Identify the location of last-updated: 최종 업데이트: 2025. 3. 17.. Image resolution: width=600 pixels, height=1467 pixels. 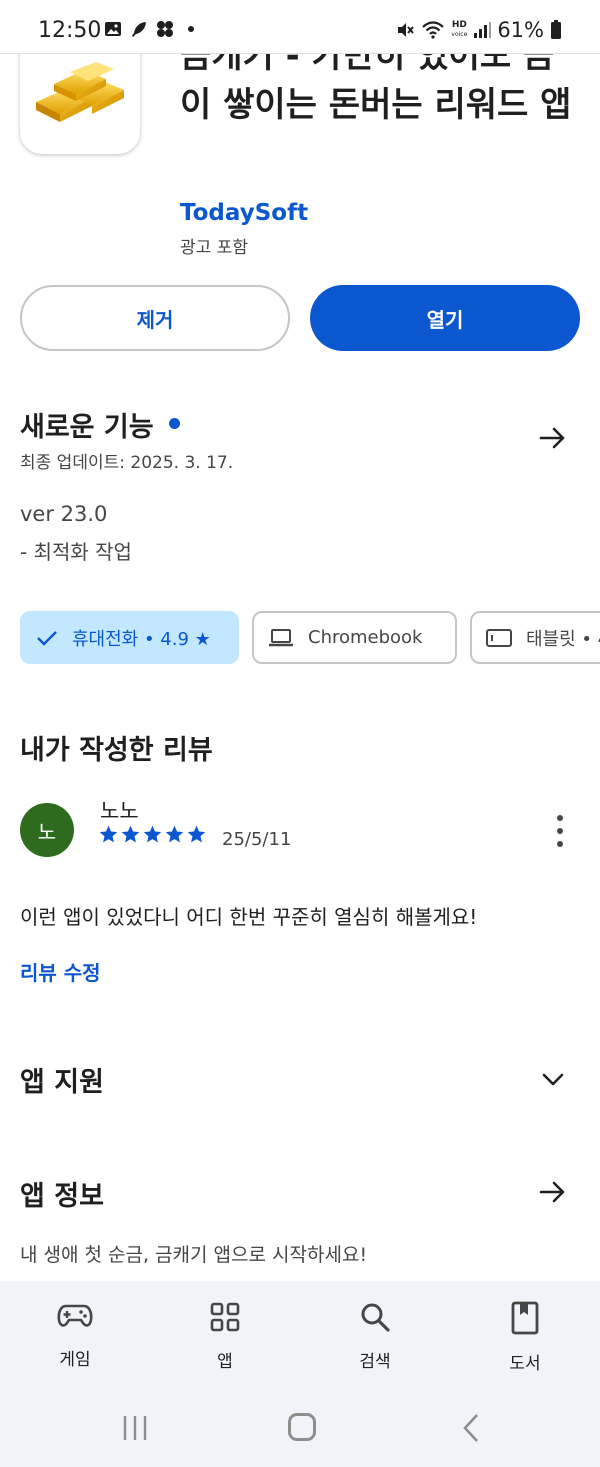
(127, 463).